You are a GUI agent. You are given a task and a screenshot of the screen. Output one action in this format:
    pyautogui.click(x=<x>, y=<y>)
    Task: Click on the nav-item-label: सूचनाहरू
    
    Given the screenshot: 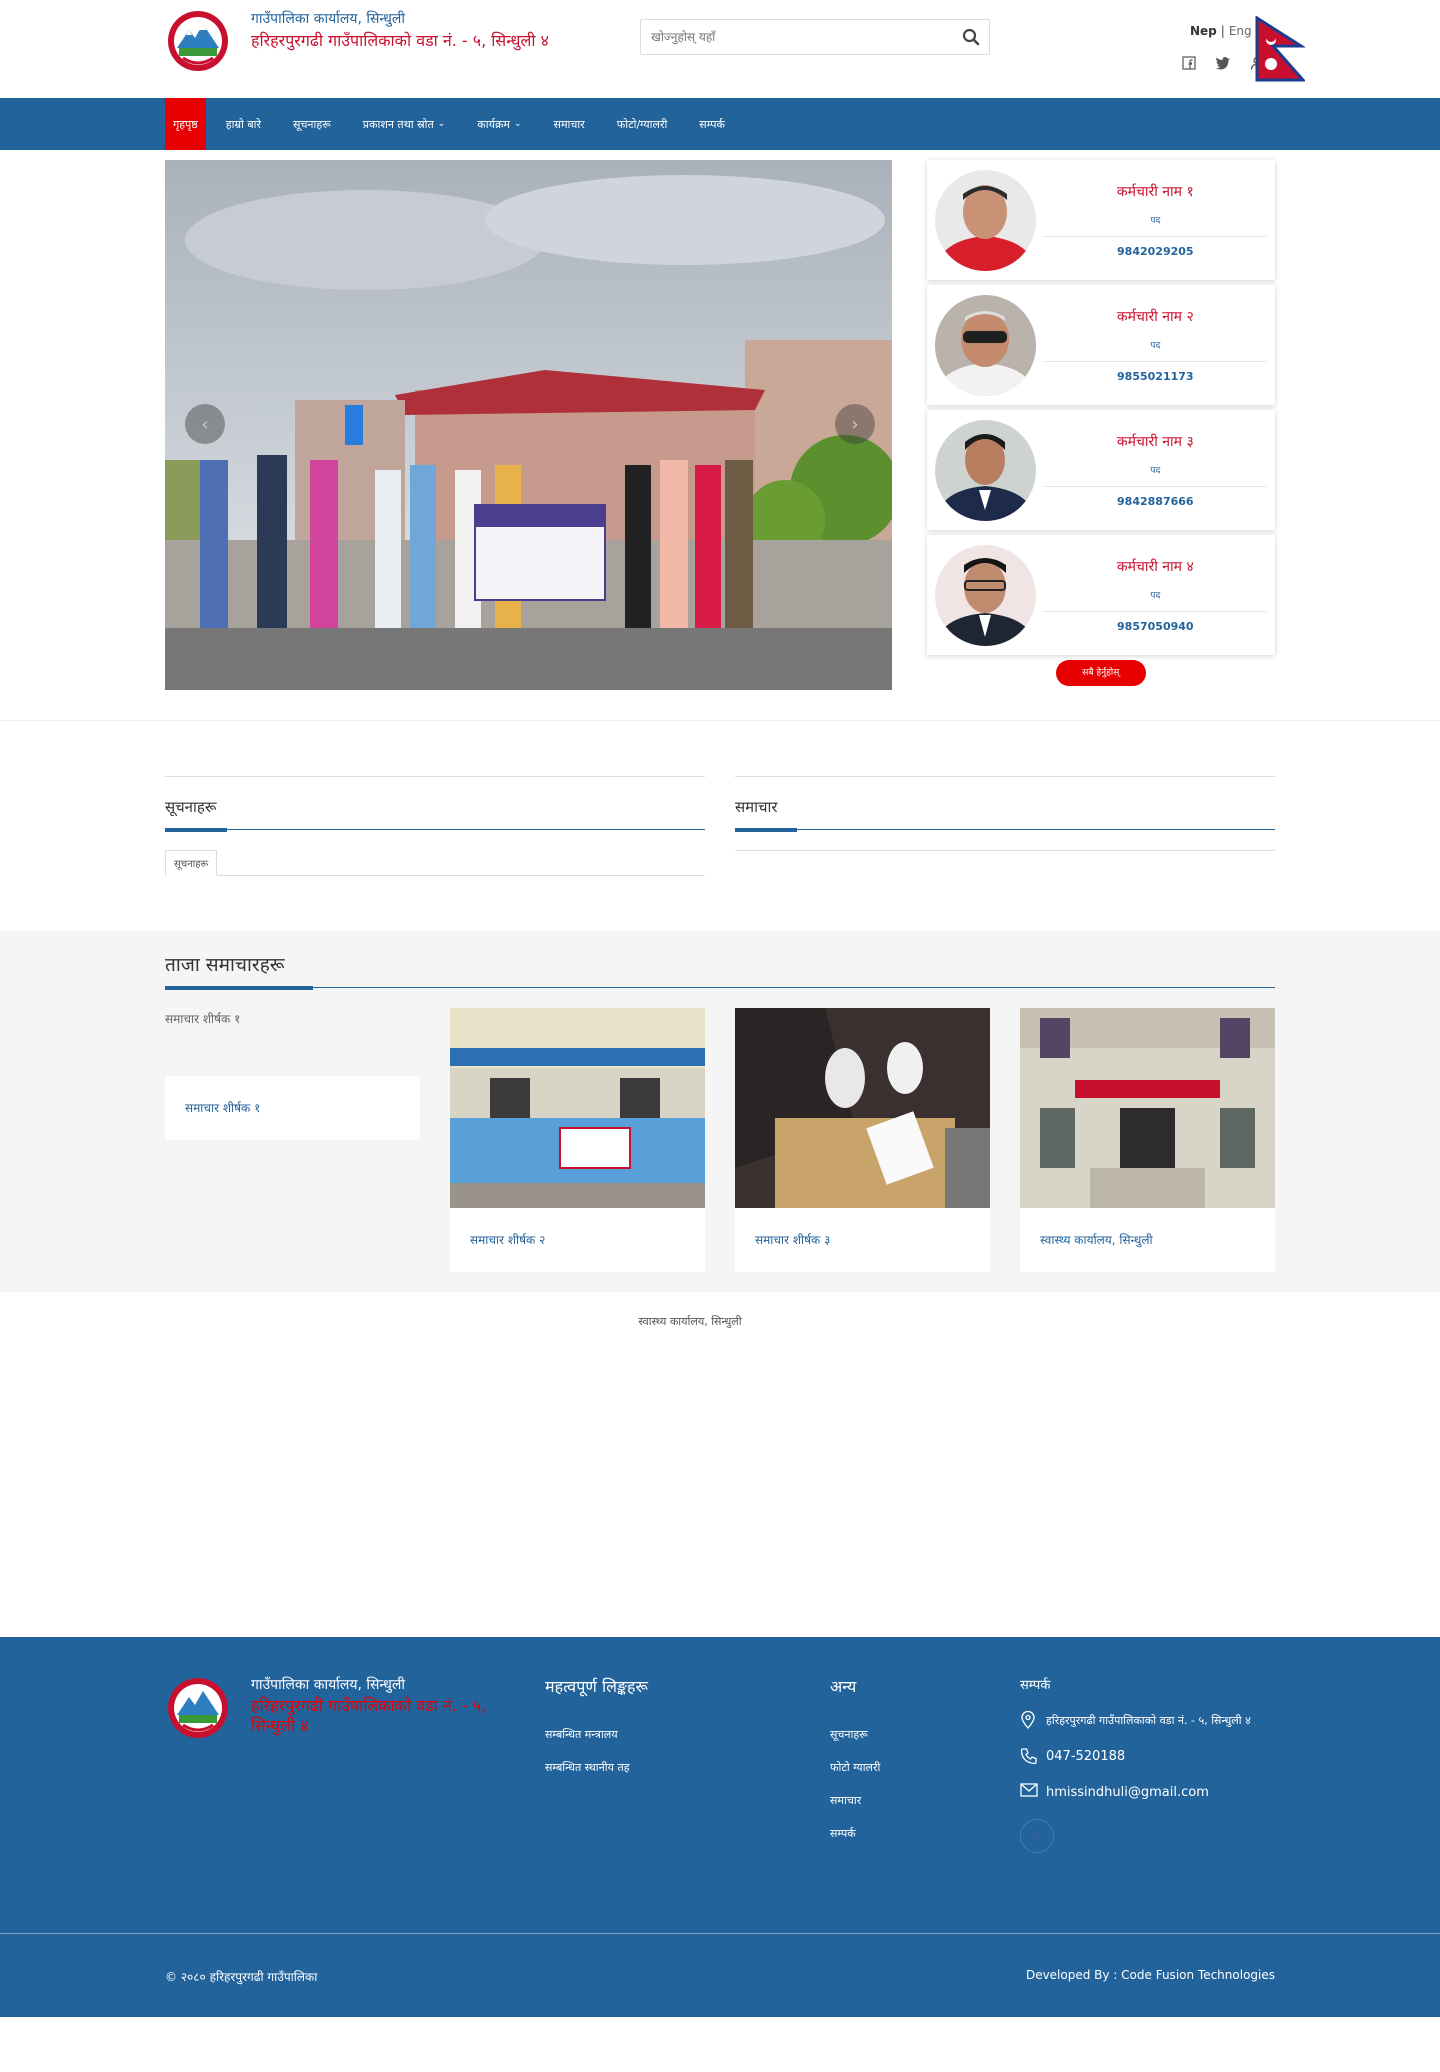 What is the action you would take?
    pyautogui.click(x=312, y=124)
    